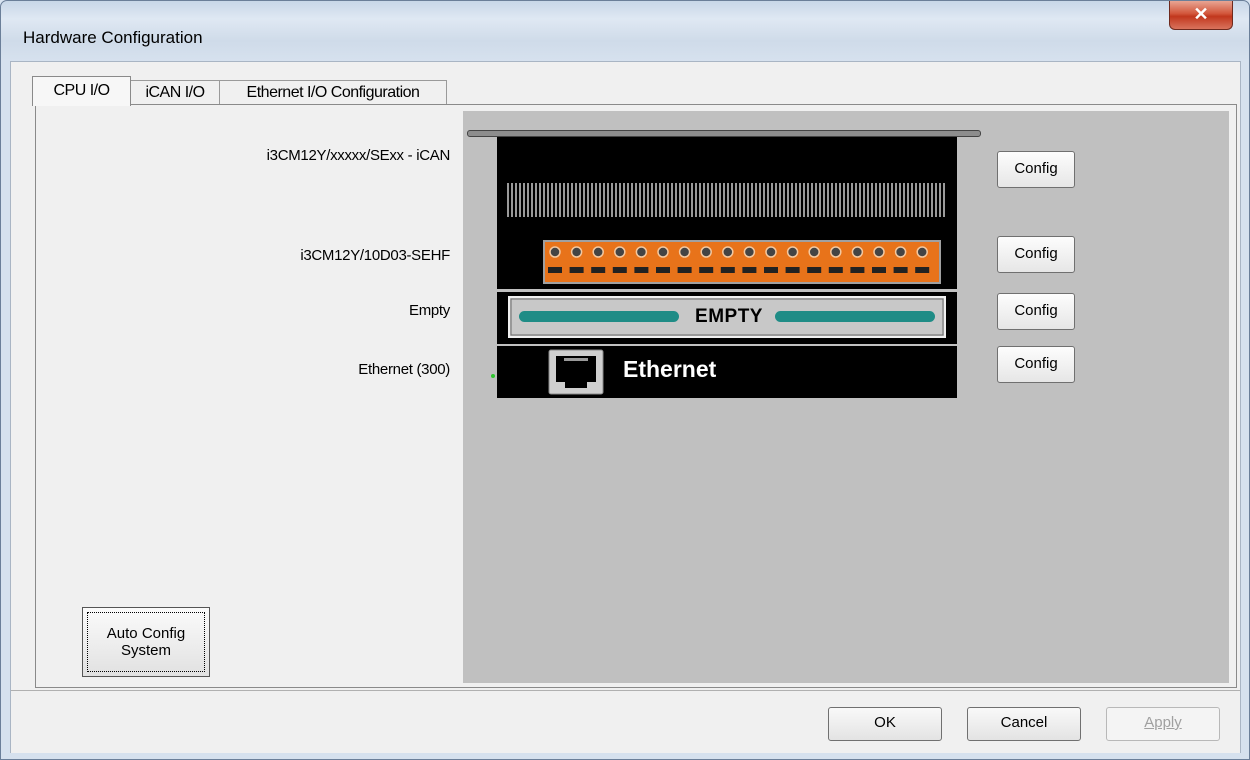 The height and width of the screenshot is (760, 1250). I want to click on empty-module-text: EMPTY, so click(729, 316).